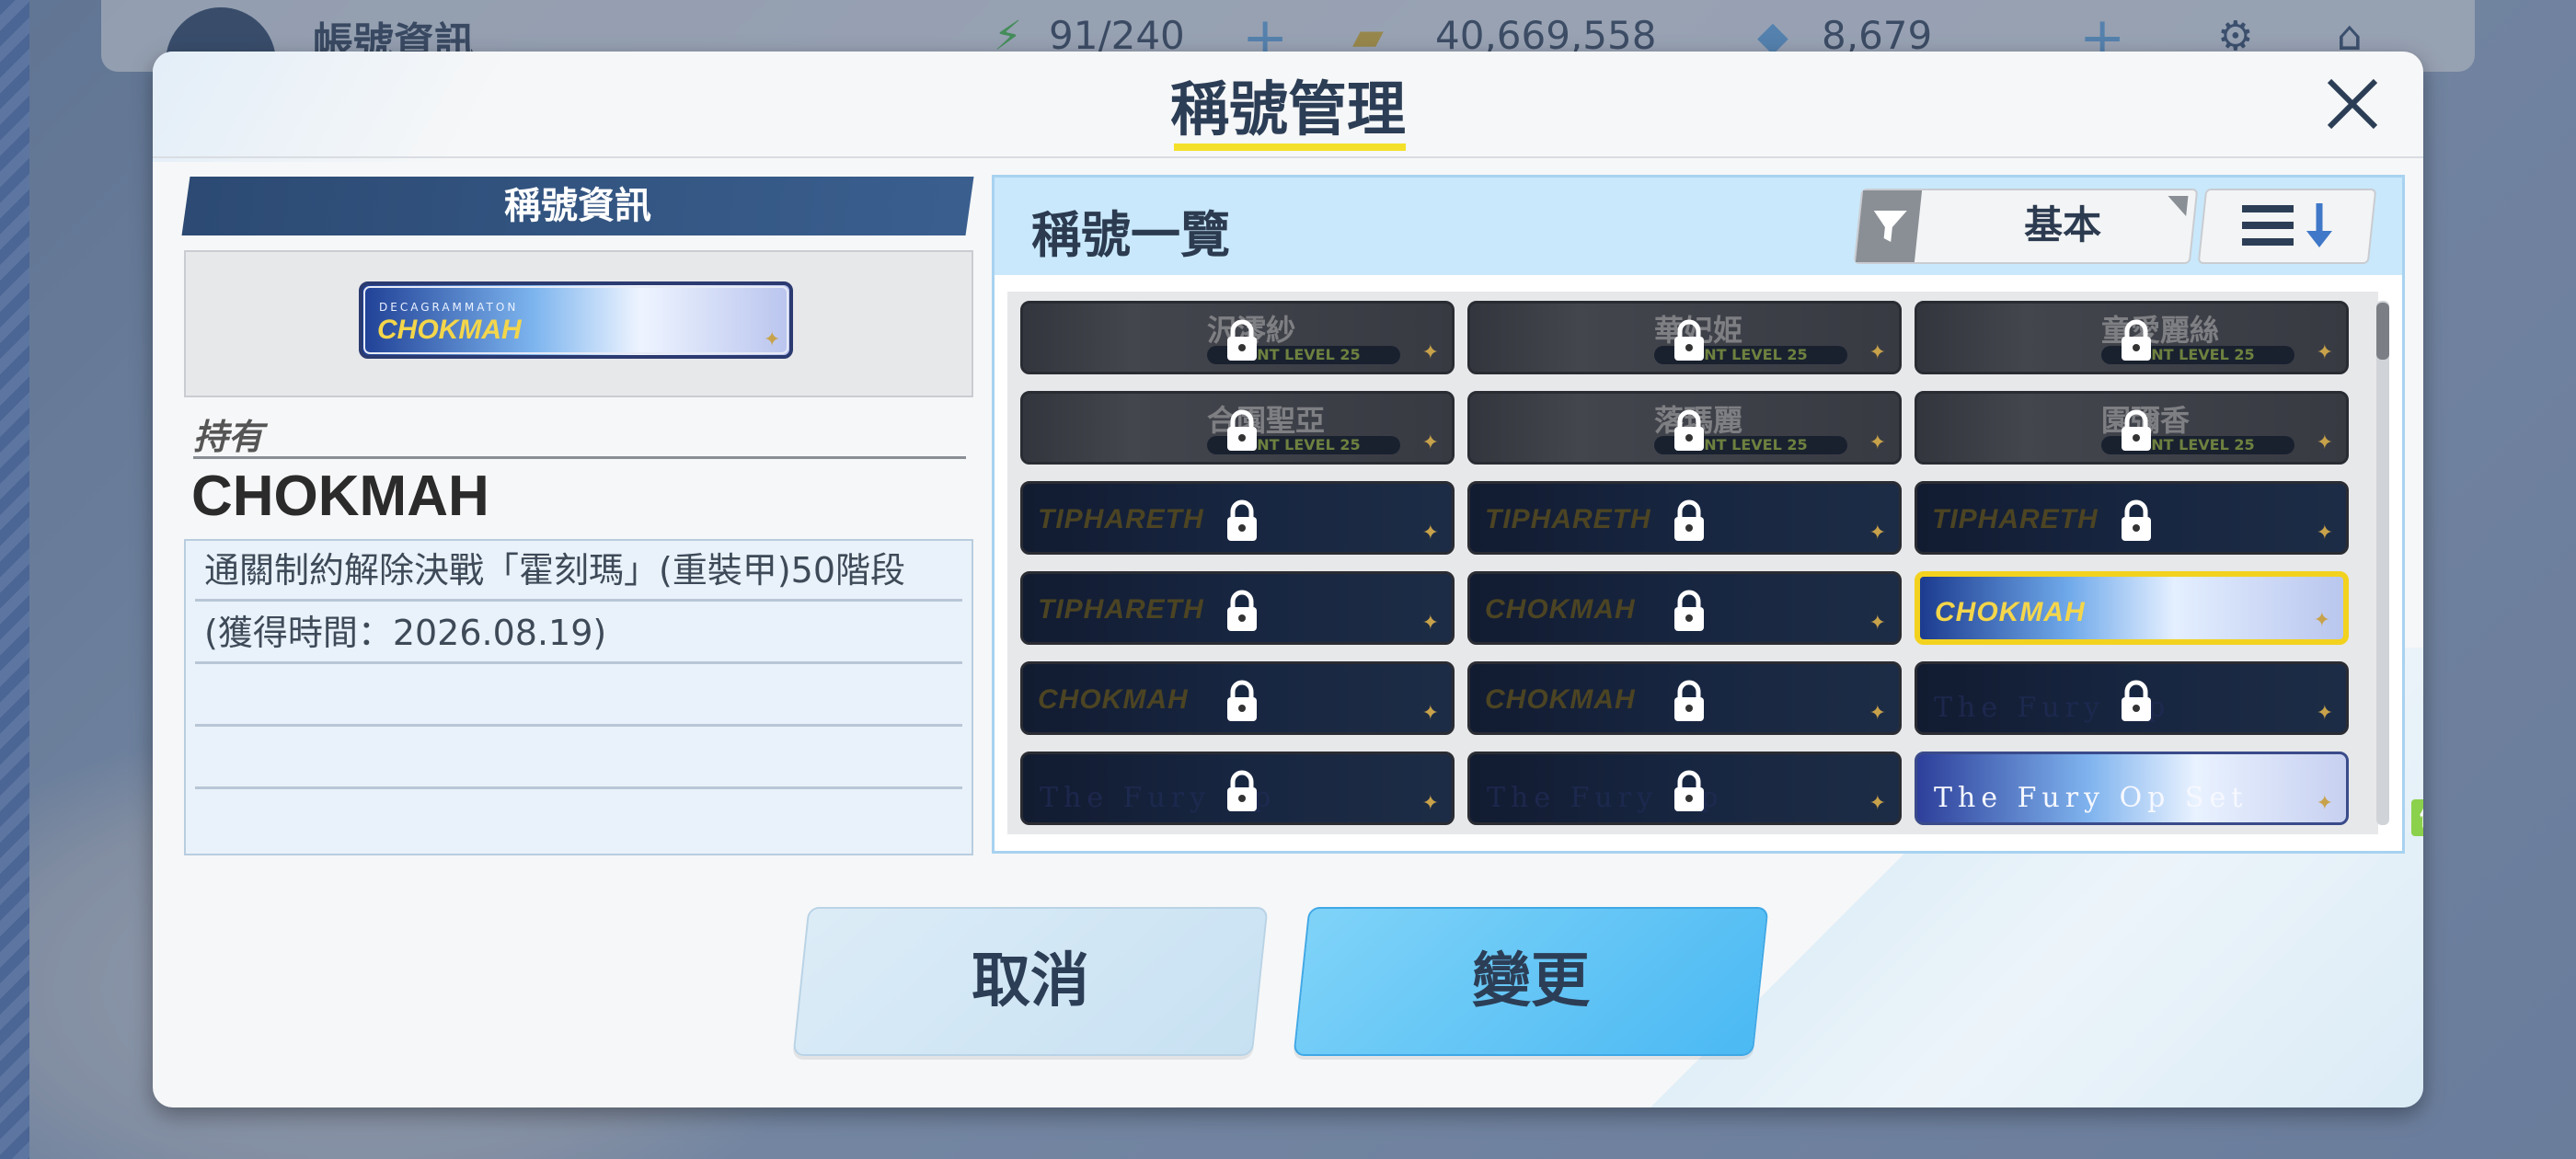 This screenshot has width=2576, height=1159. I want to click on title-plate: 童愛麗絲 ENT LEVEL 25 ✦, so click(2132, 337).